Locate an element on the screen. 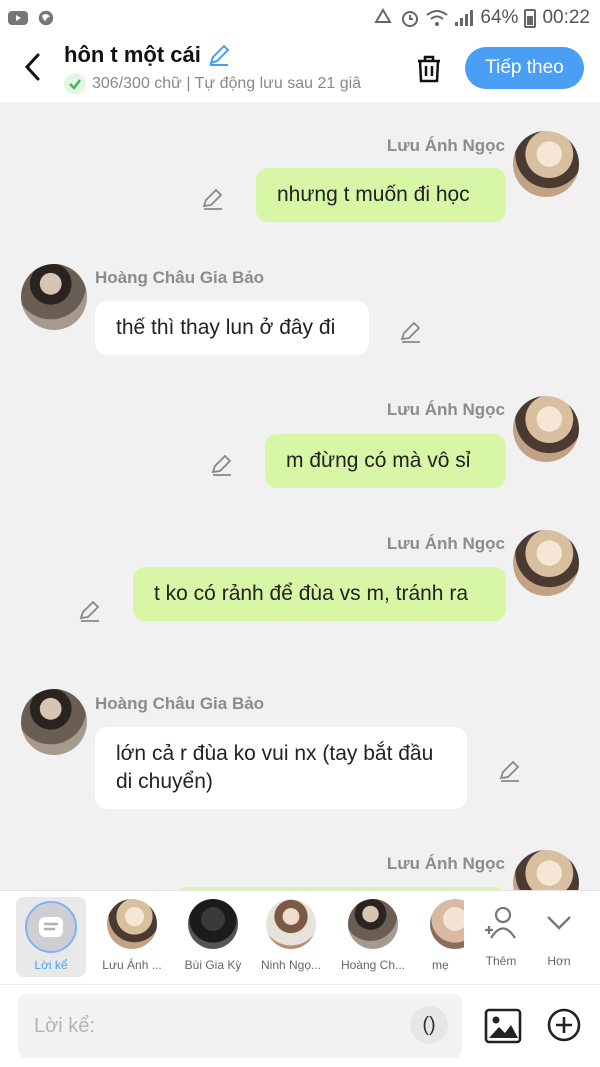 The image size is (600, 1067). clock: 00:22 is located at coordinates (566, 17).